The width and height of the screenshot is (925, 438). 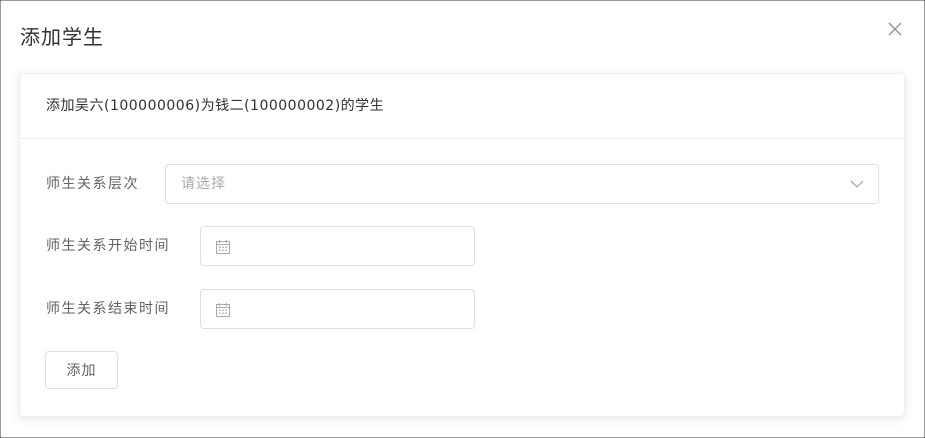 I want to click on chevron-down-icon, so click(x=857, y=184).